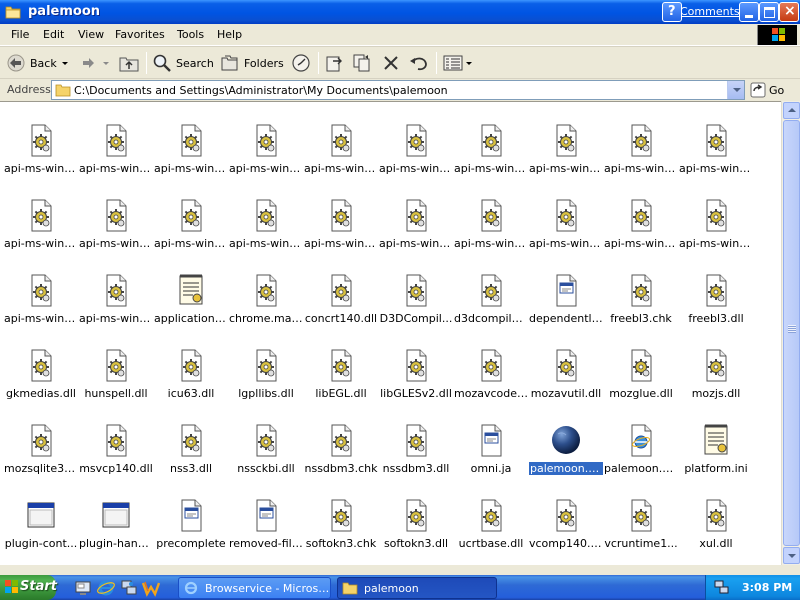  What do you see at coordinates (641, 379) in the screenshot?
I see `file-item: mozglue.dll` at bounding box center [641, 379].